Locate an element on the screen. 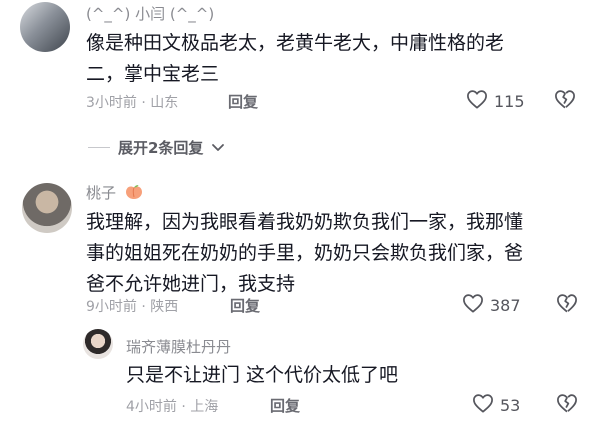 This screenshot has height=425, width=600. like-button: 387 is located at coordinates (491, 305).